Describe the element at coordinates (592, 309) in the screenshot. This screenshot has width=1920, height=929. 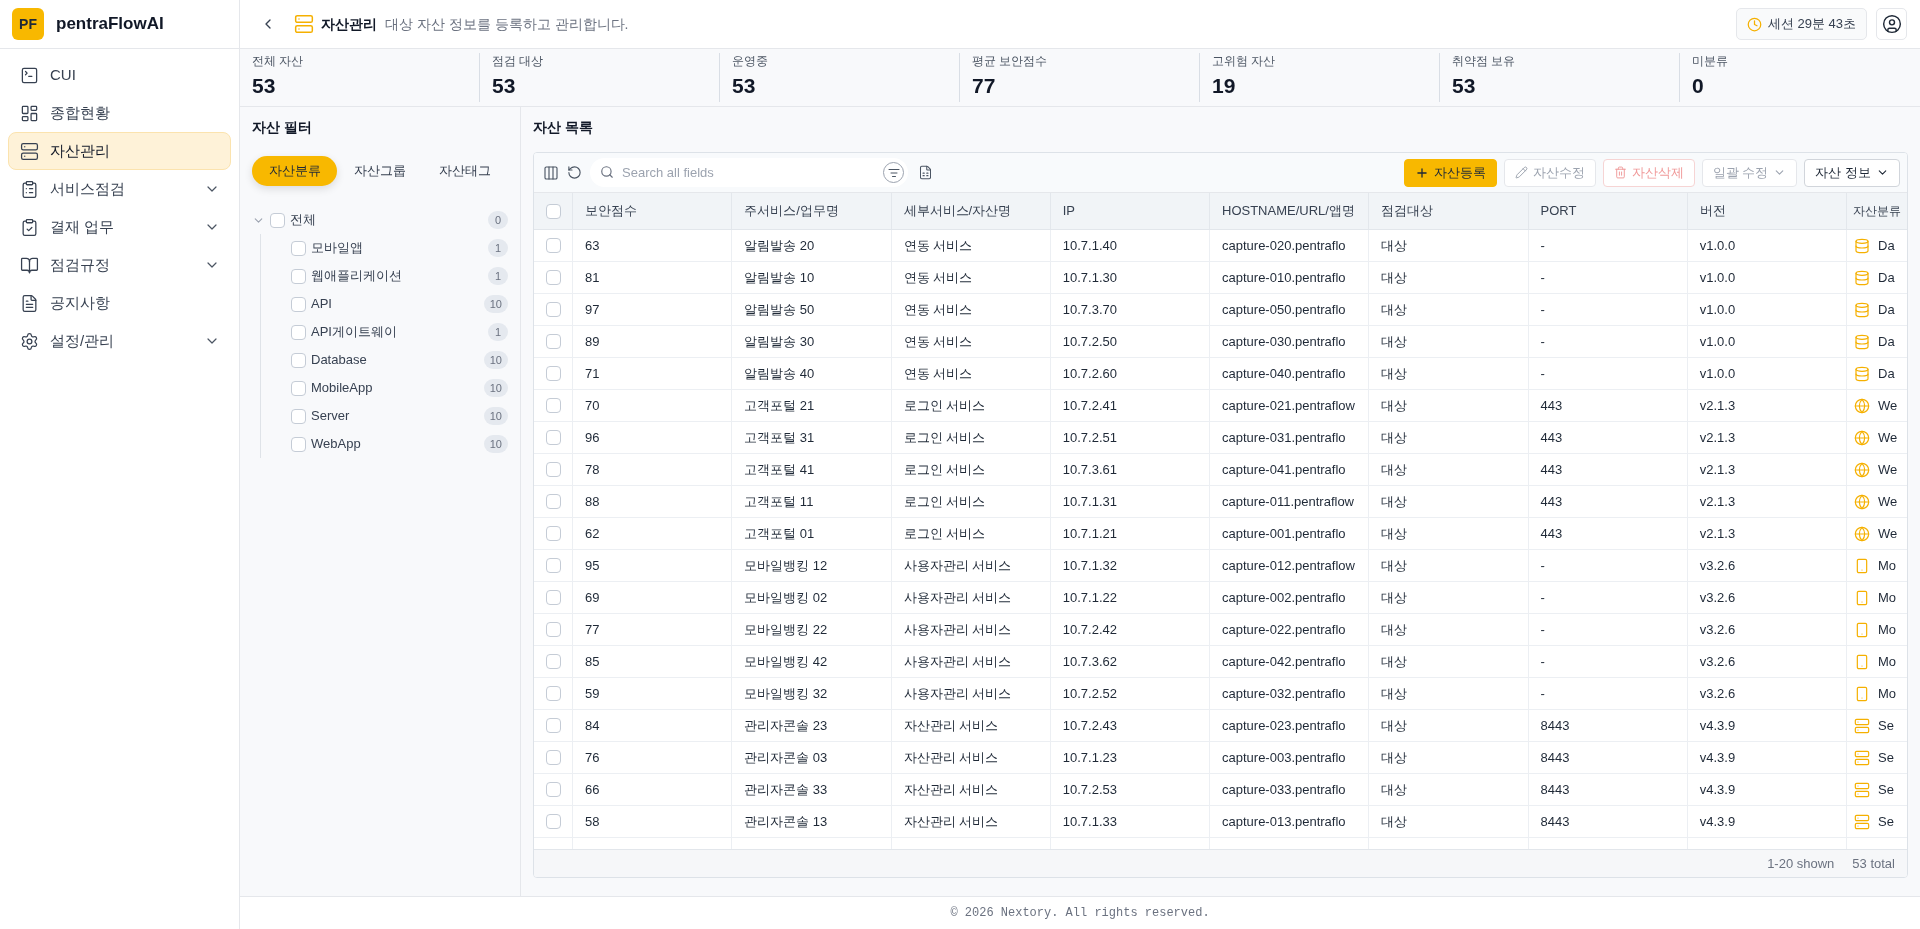
I see `table-cell-text: 97` at that location.